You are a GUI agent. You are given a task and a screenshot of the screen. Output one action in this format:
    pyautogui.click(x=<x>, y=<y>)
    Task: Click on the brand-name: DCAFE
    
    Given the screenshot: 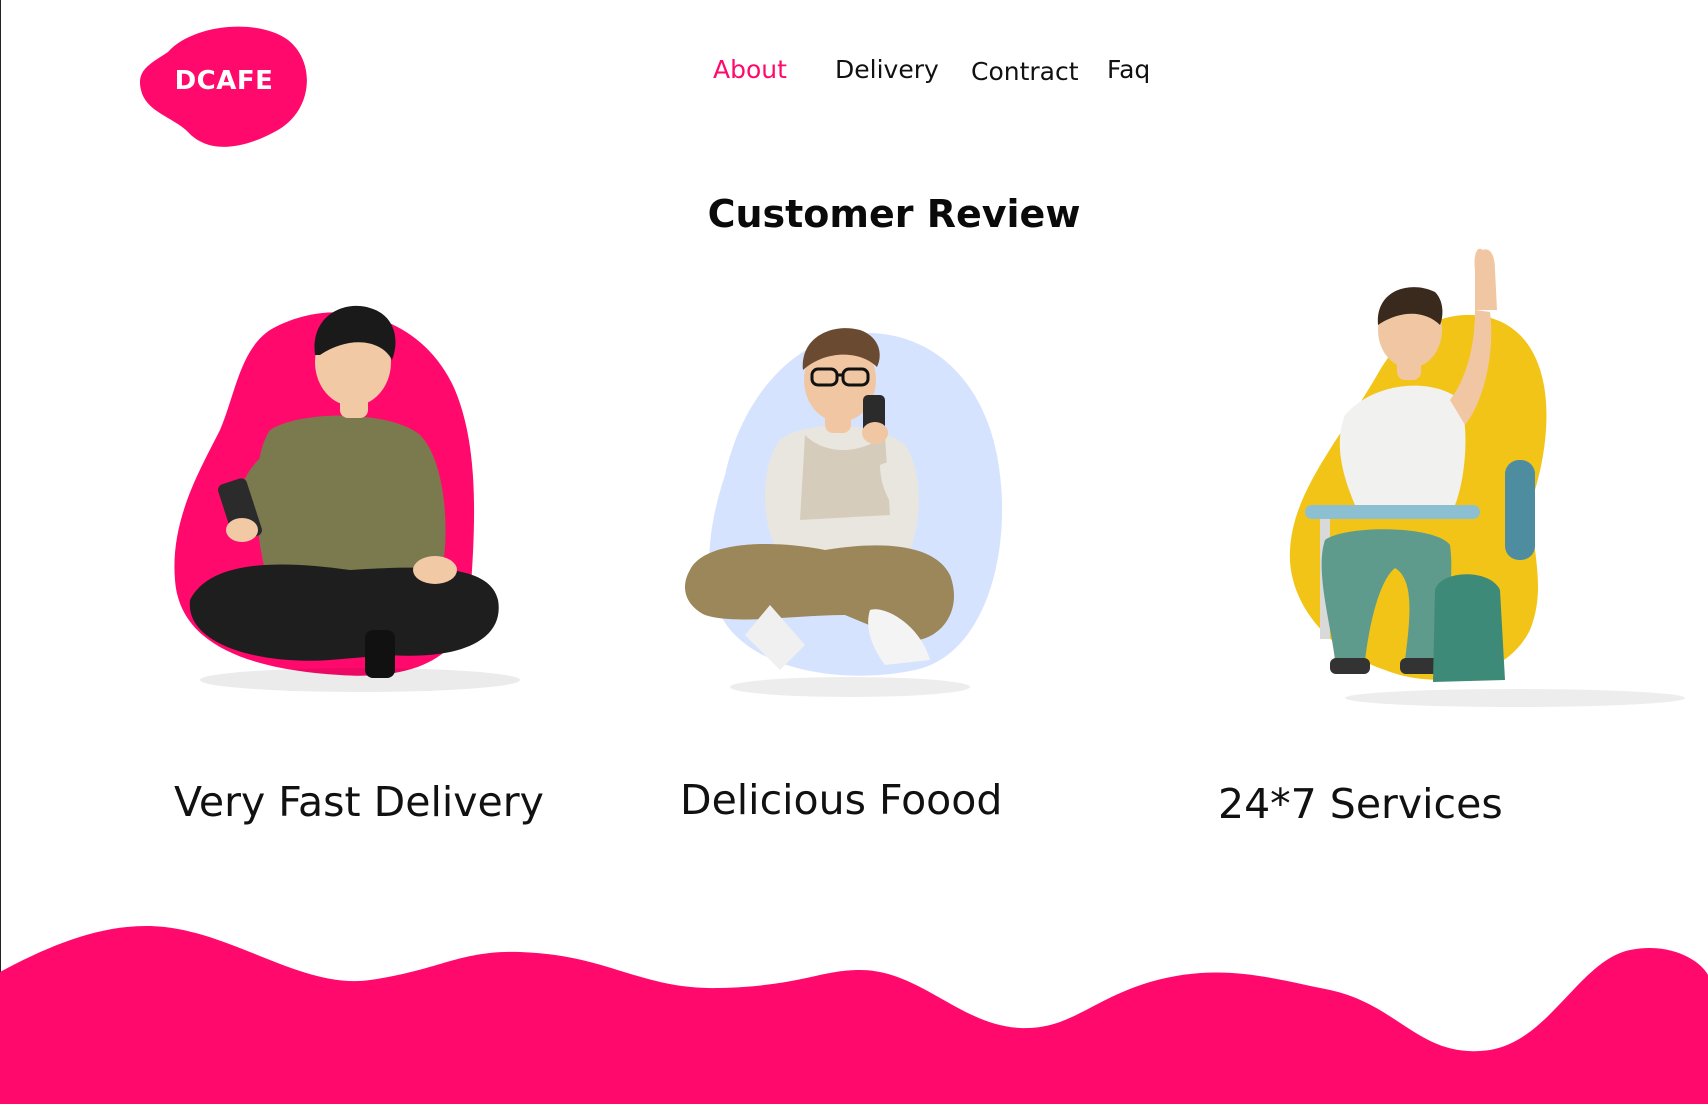 What is the action you would take?
    pyautogui.click(x=224, y=81)
    